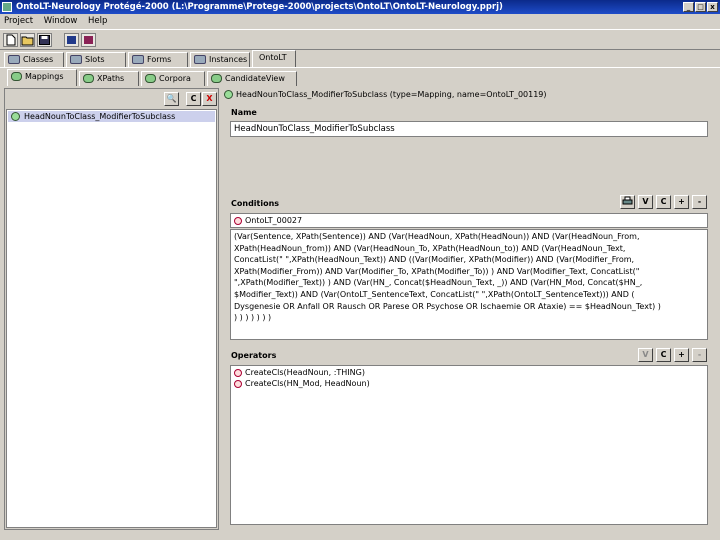 Image resolution: width=720 pixels, height=540 pixels. What do you see at coordinates (76, 59) in the screenshot?
I see `slots-icon` at bounding box center [76, 59].